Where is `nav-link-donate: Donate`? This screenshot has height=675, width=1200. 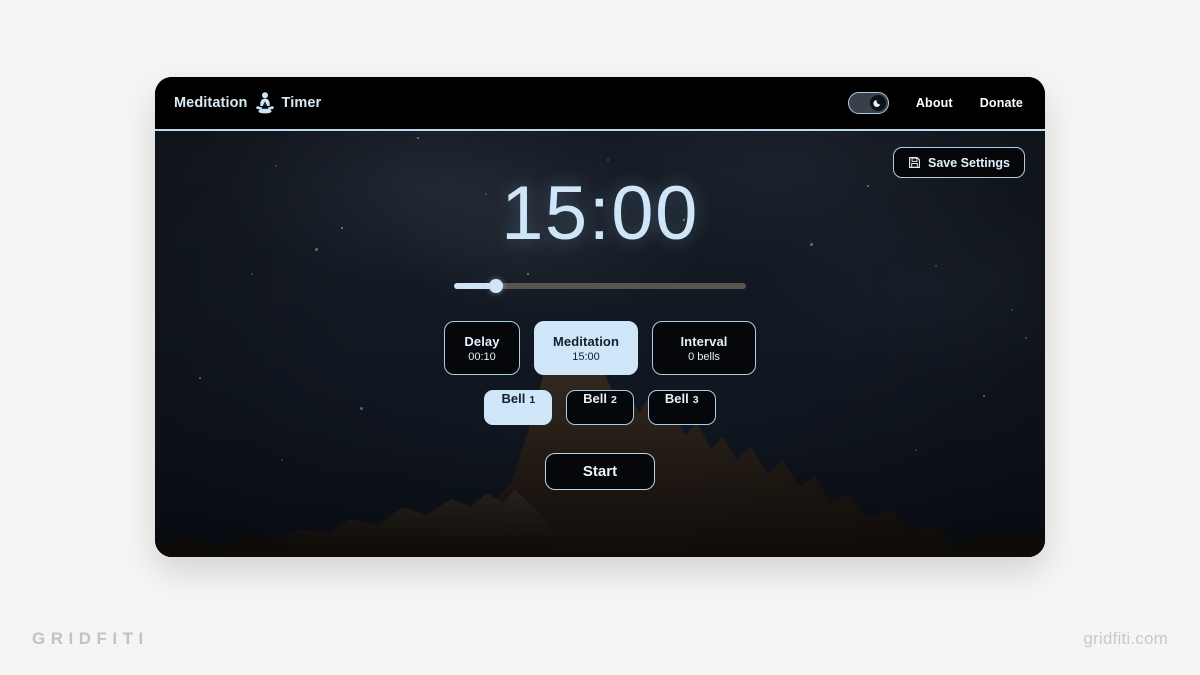 nav-link-donate: Donate is located at coordinates (1001, 103).